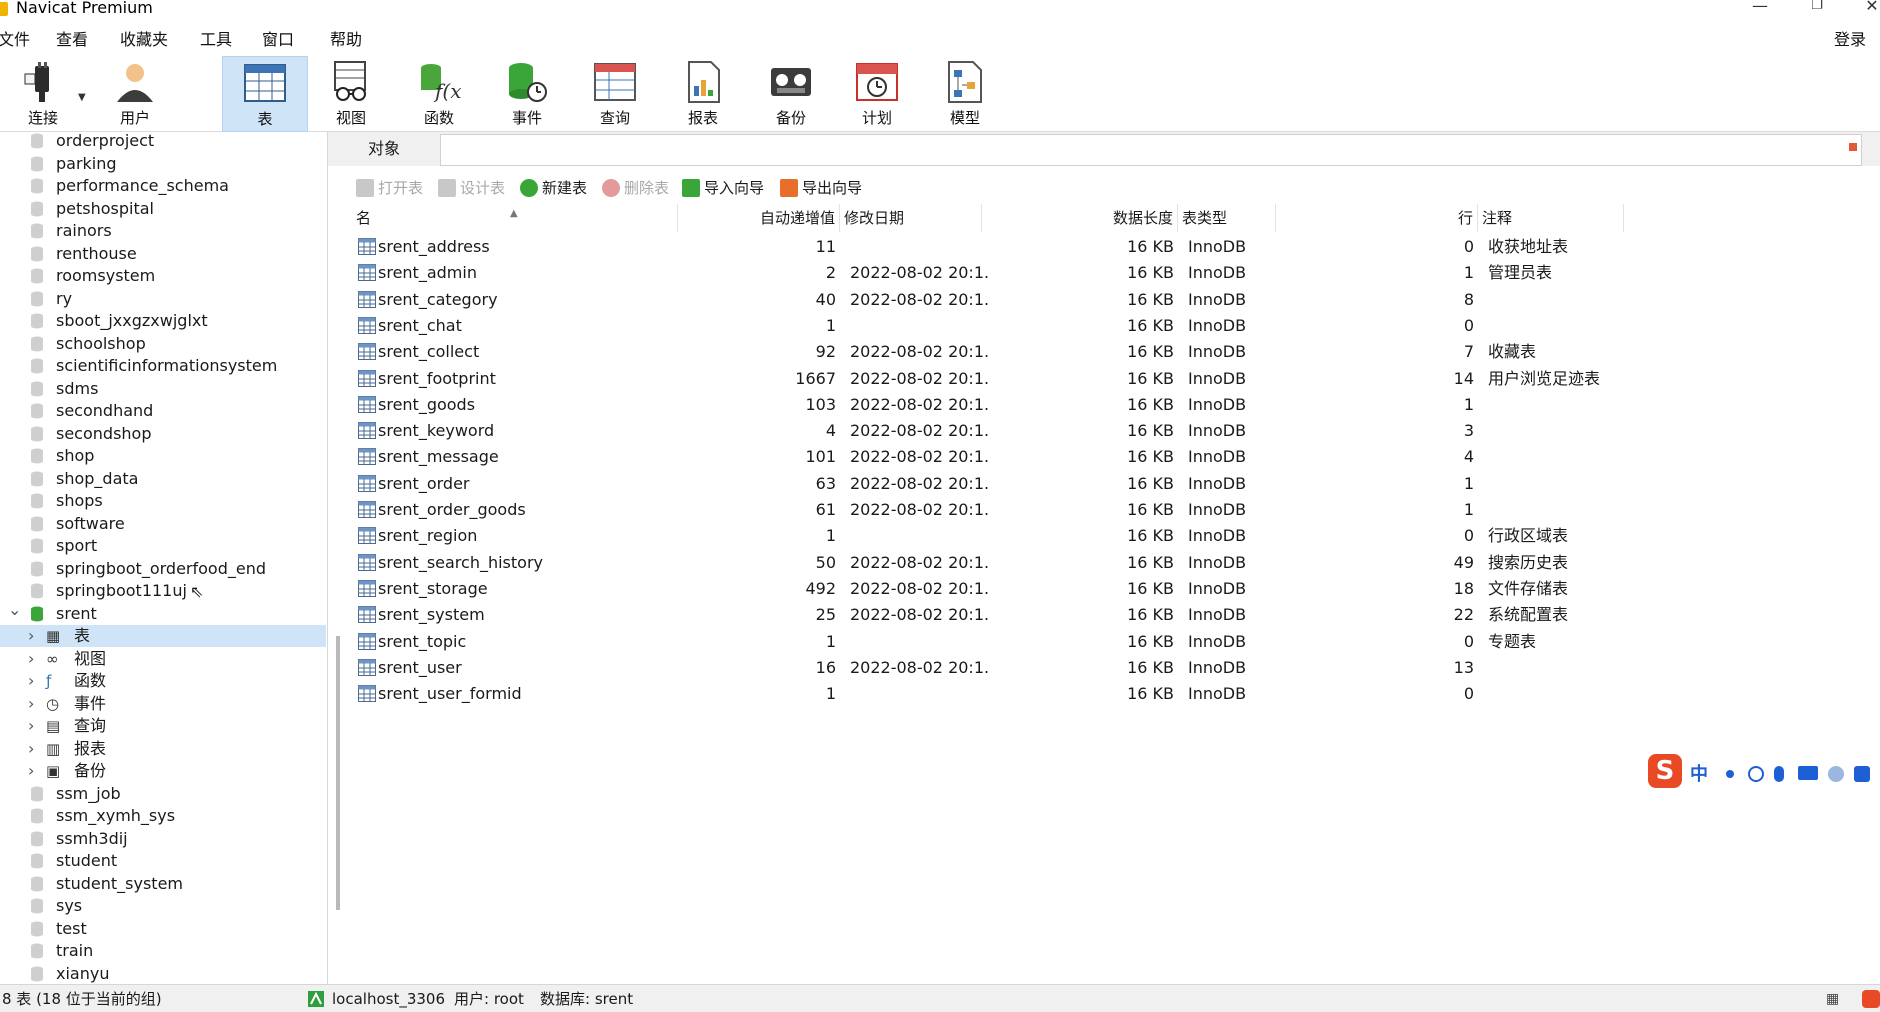 This screenshot has width=1880, height=1012. Describe the element at coordinates (163, 884) in the screenshot. I see `database-item: student_system` at that location.